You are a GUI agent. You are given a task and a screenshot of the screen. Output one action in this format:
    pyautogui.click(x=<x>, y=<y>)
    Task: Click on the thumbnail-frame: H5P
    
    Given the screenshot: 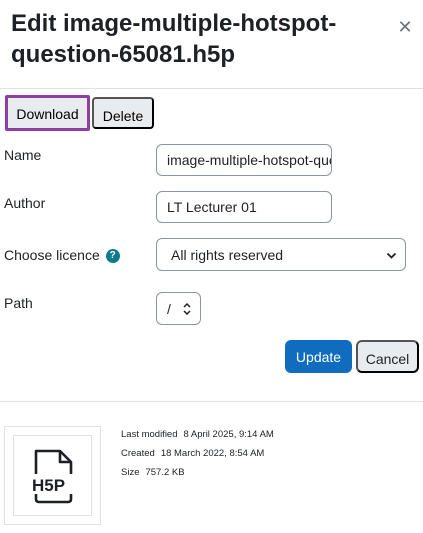 What is the action you would take?
    pyautogui.click(x=52, y=475)
    